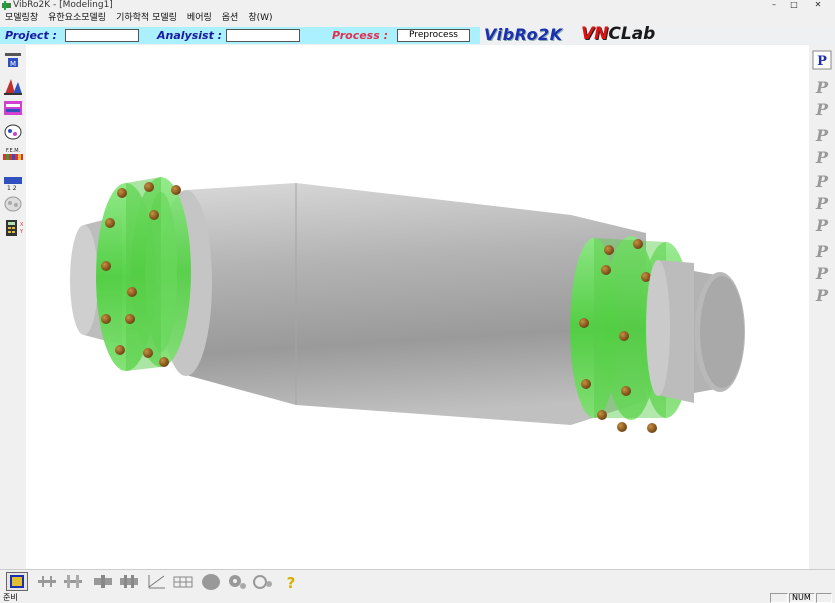 This screenshot has height=603, width=835. What do you see at coordinates (13, 204) in the screenshot?
I see `bearing-icon` at bounding box center [13, 204].